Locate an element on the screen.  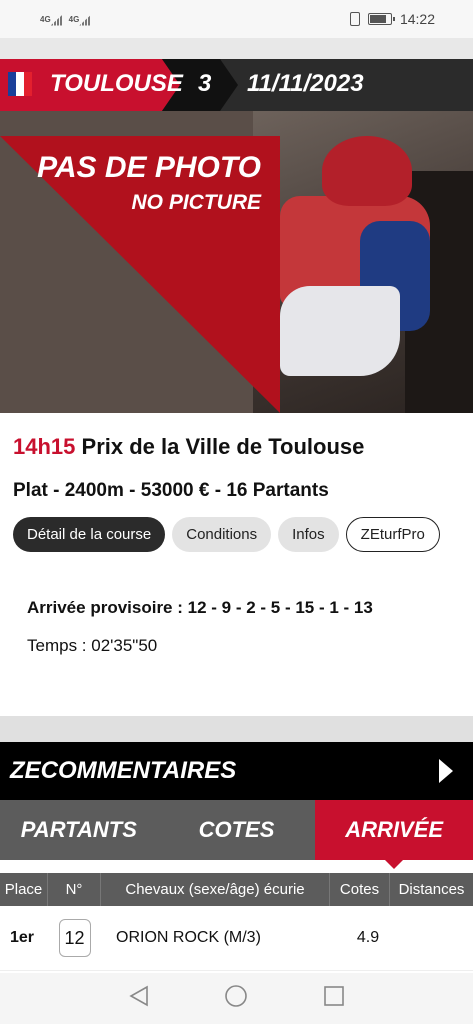
signal-indicators: 4G 4G is located at coordinates (64, 19).